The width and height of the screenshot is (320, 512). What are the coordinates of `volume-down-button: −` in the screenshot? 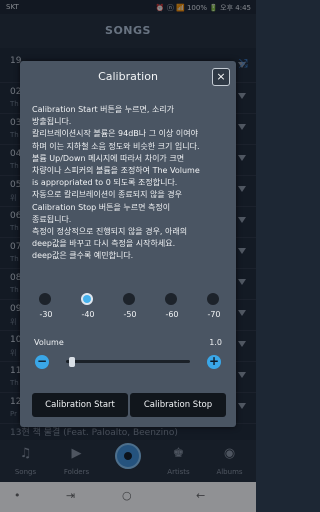 It's located at (42, 362).